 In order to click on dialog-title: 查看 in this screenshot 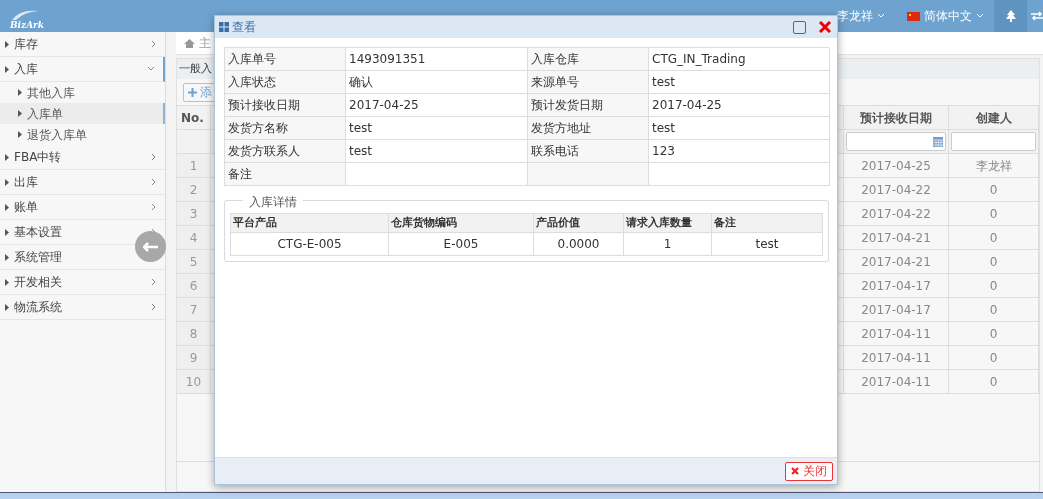, I will do `click(244, 27)`.